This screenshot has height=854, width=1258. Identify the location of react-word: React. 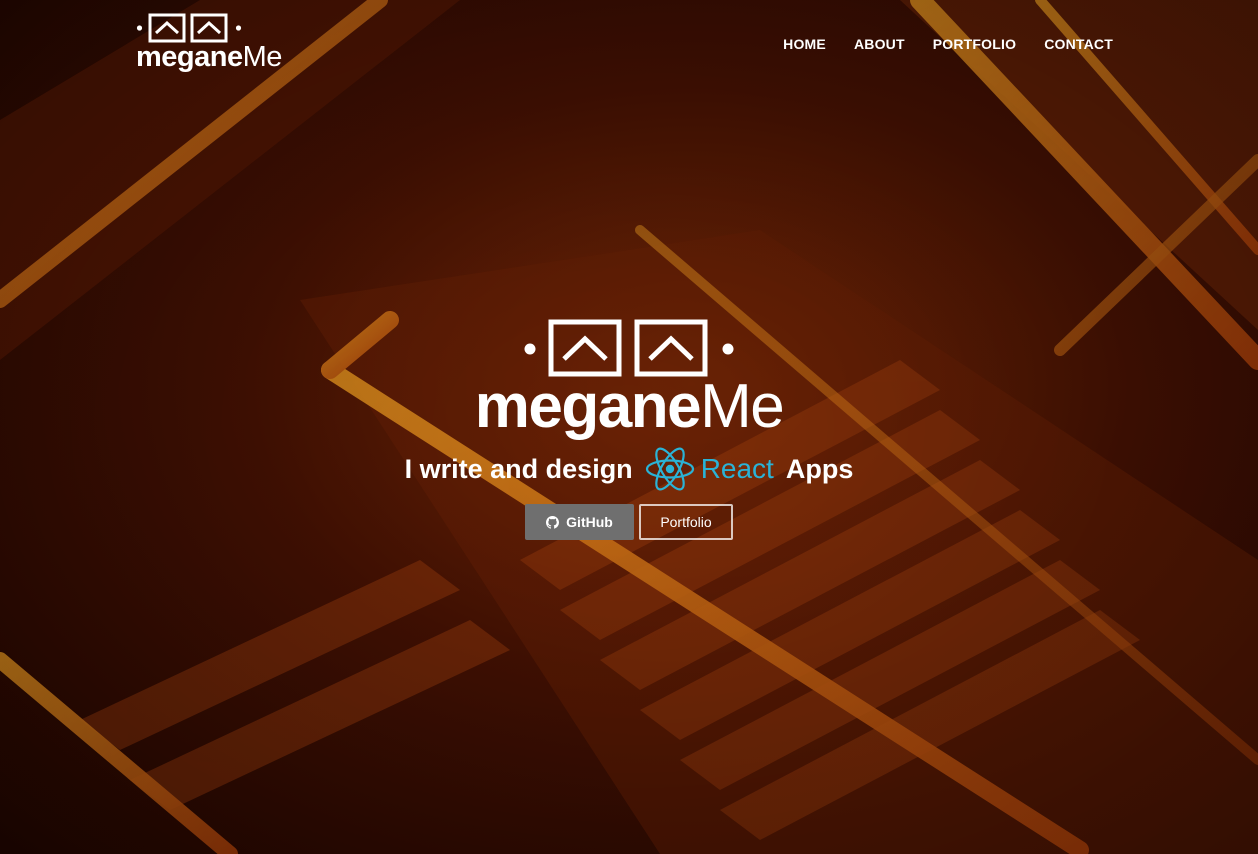
(737, 468).